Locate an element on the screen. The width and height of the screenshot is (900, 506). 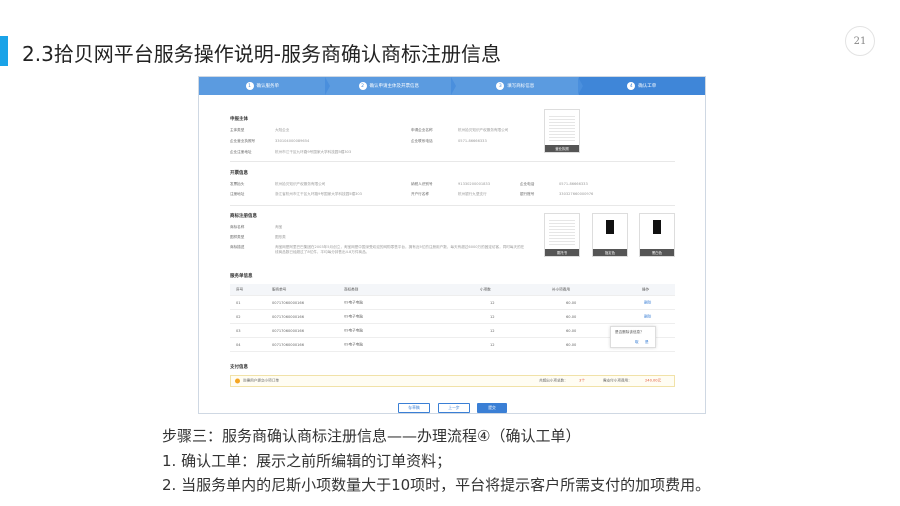
cell-seq: 03 is located at coordinates (238, 330).